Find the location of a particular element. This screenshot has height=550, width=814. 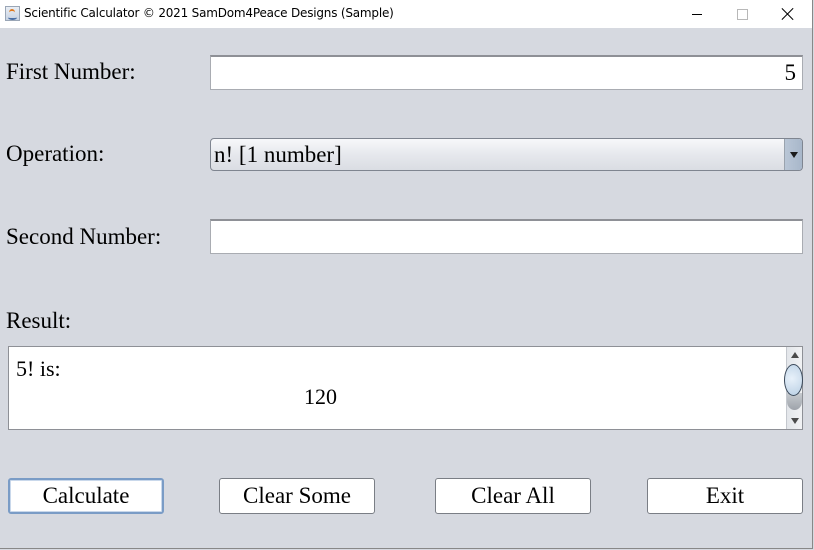

chevron-down-icon is located at coordinates (793, 154).